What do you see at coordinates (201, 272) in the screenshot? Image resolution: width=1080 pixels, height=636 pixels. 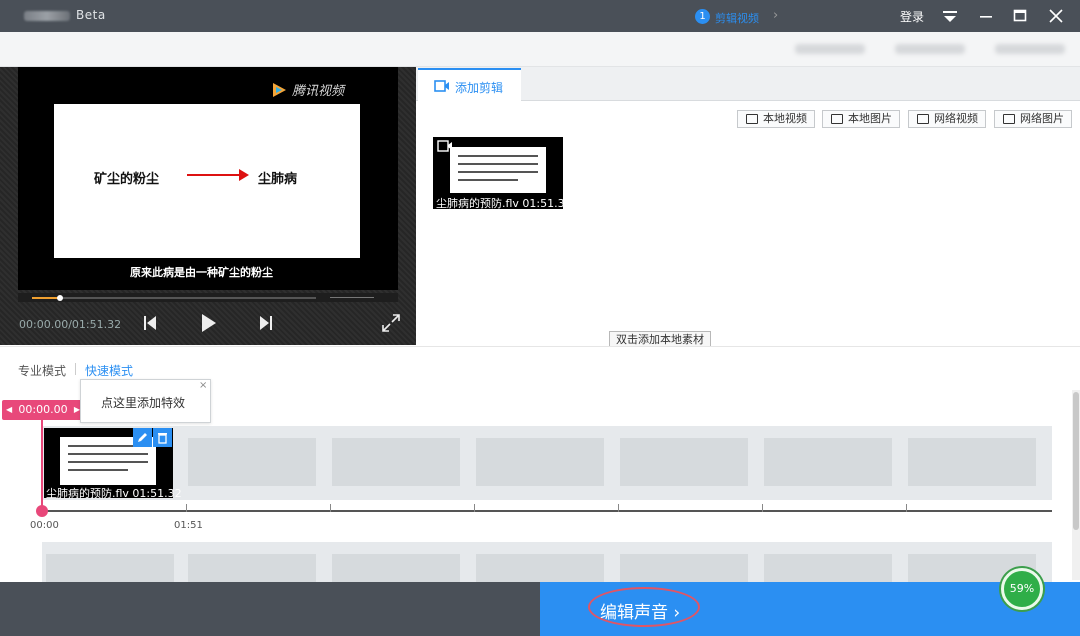 I see `video-subtitle: 原来此病是由一种矿尘的粉尘` at bounding box center [201, 272].